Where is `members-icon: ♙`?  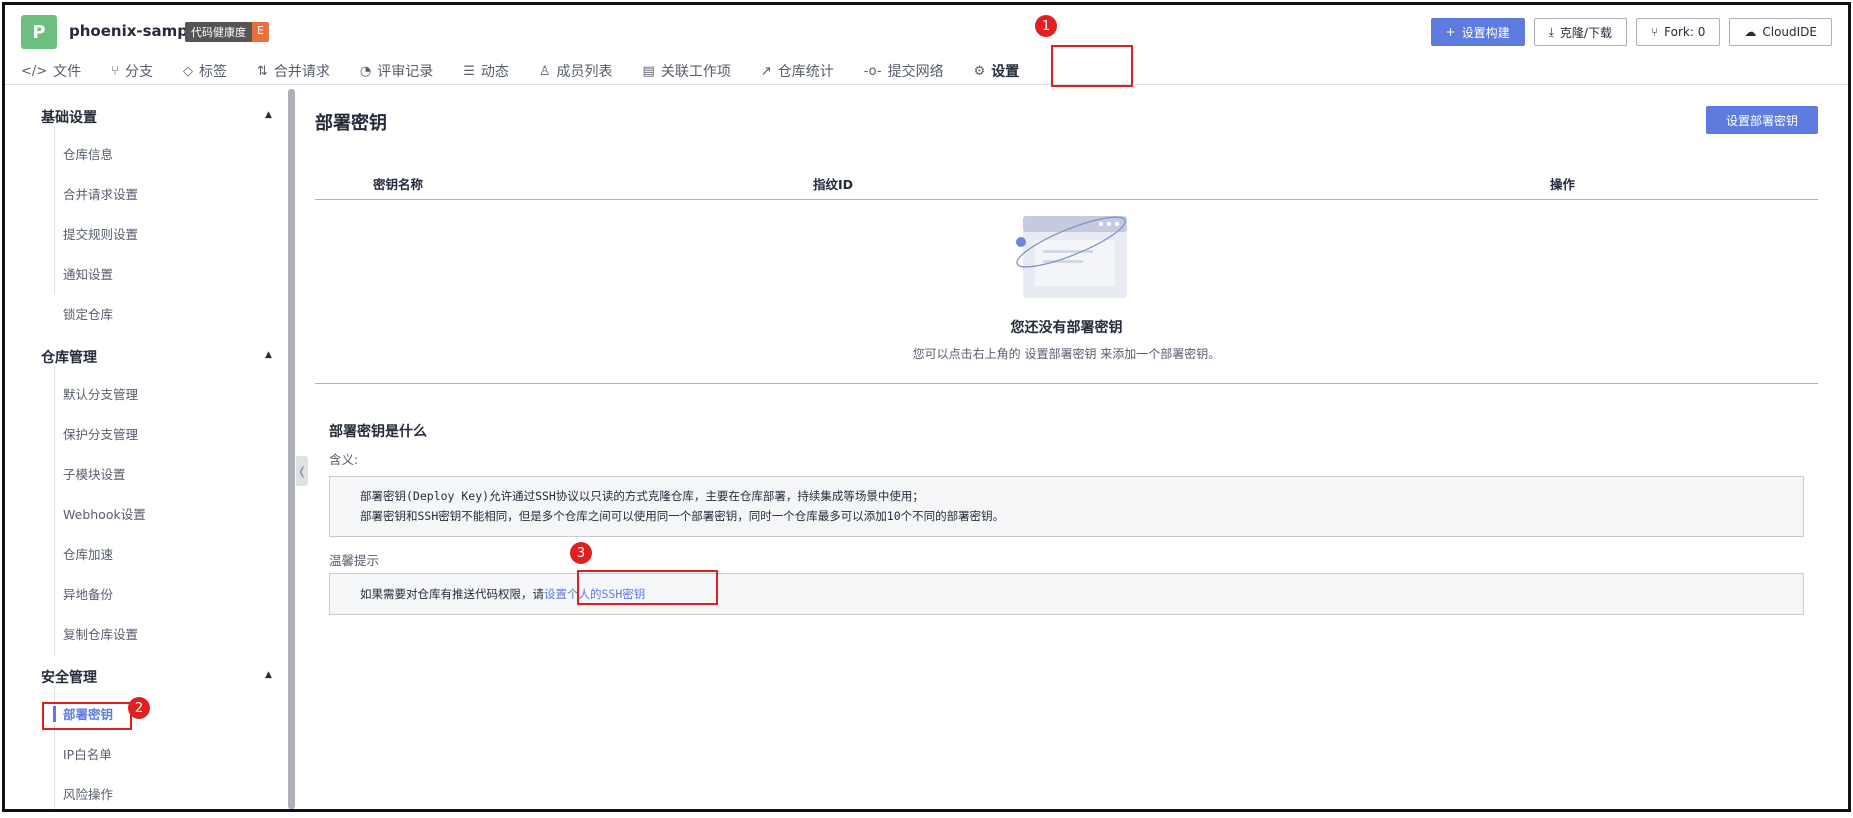
members-icon: ♙ is located at coordinates (544, 71).